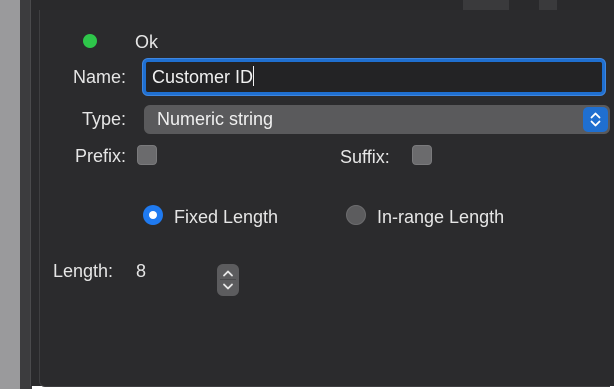  I want to click on length-stepper, so click(228, 280).